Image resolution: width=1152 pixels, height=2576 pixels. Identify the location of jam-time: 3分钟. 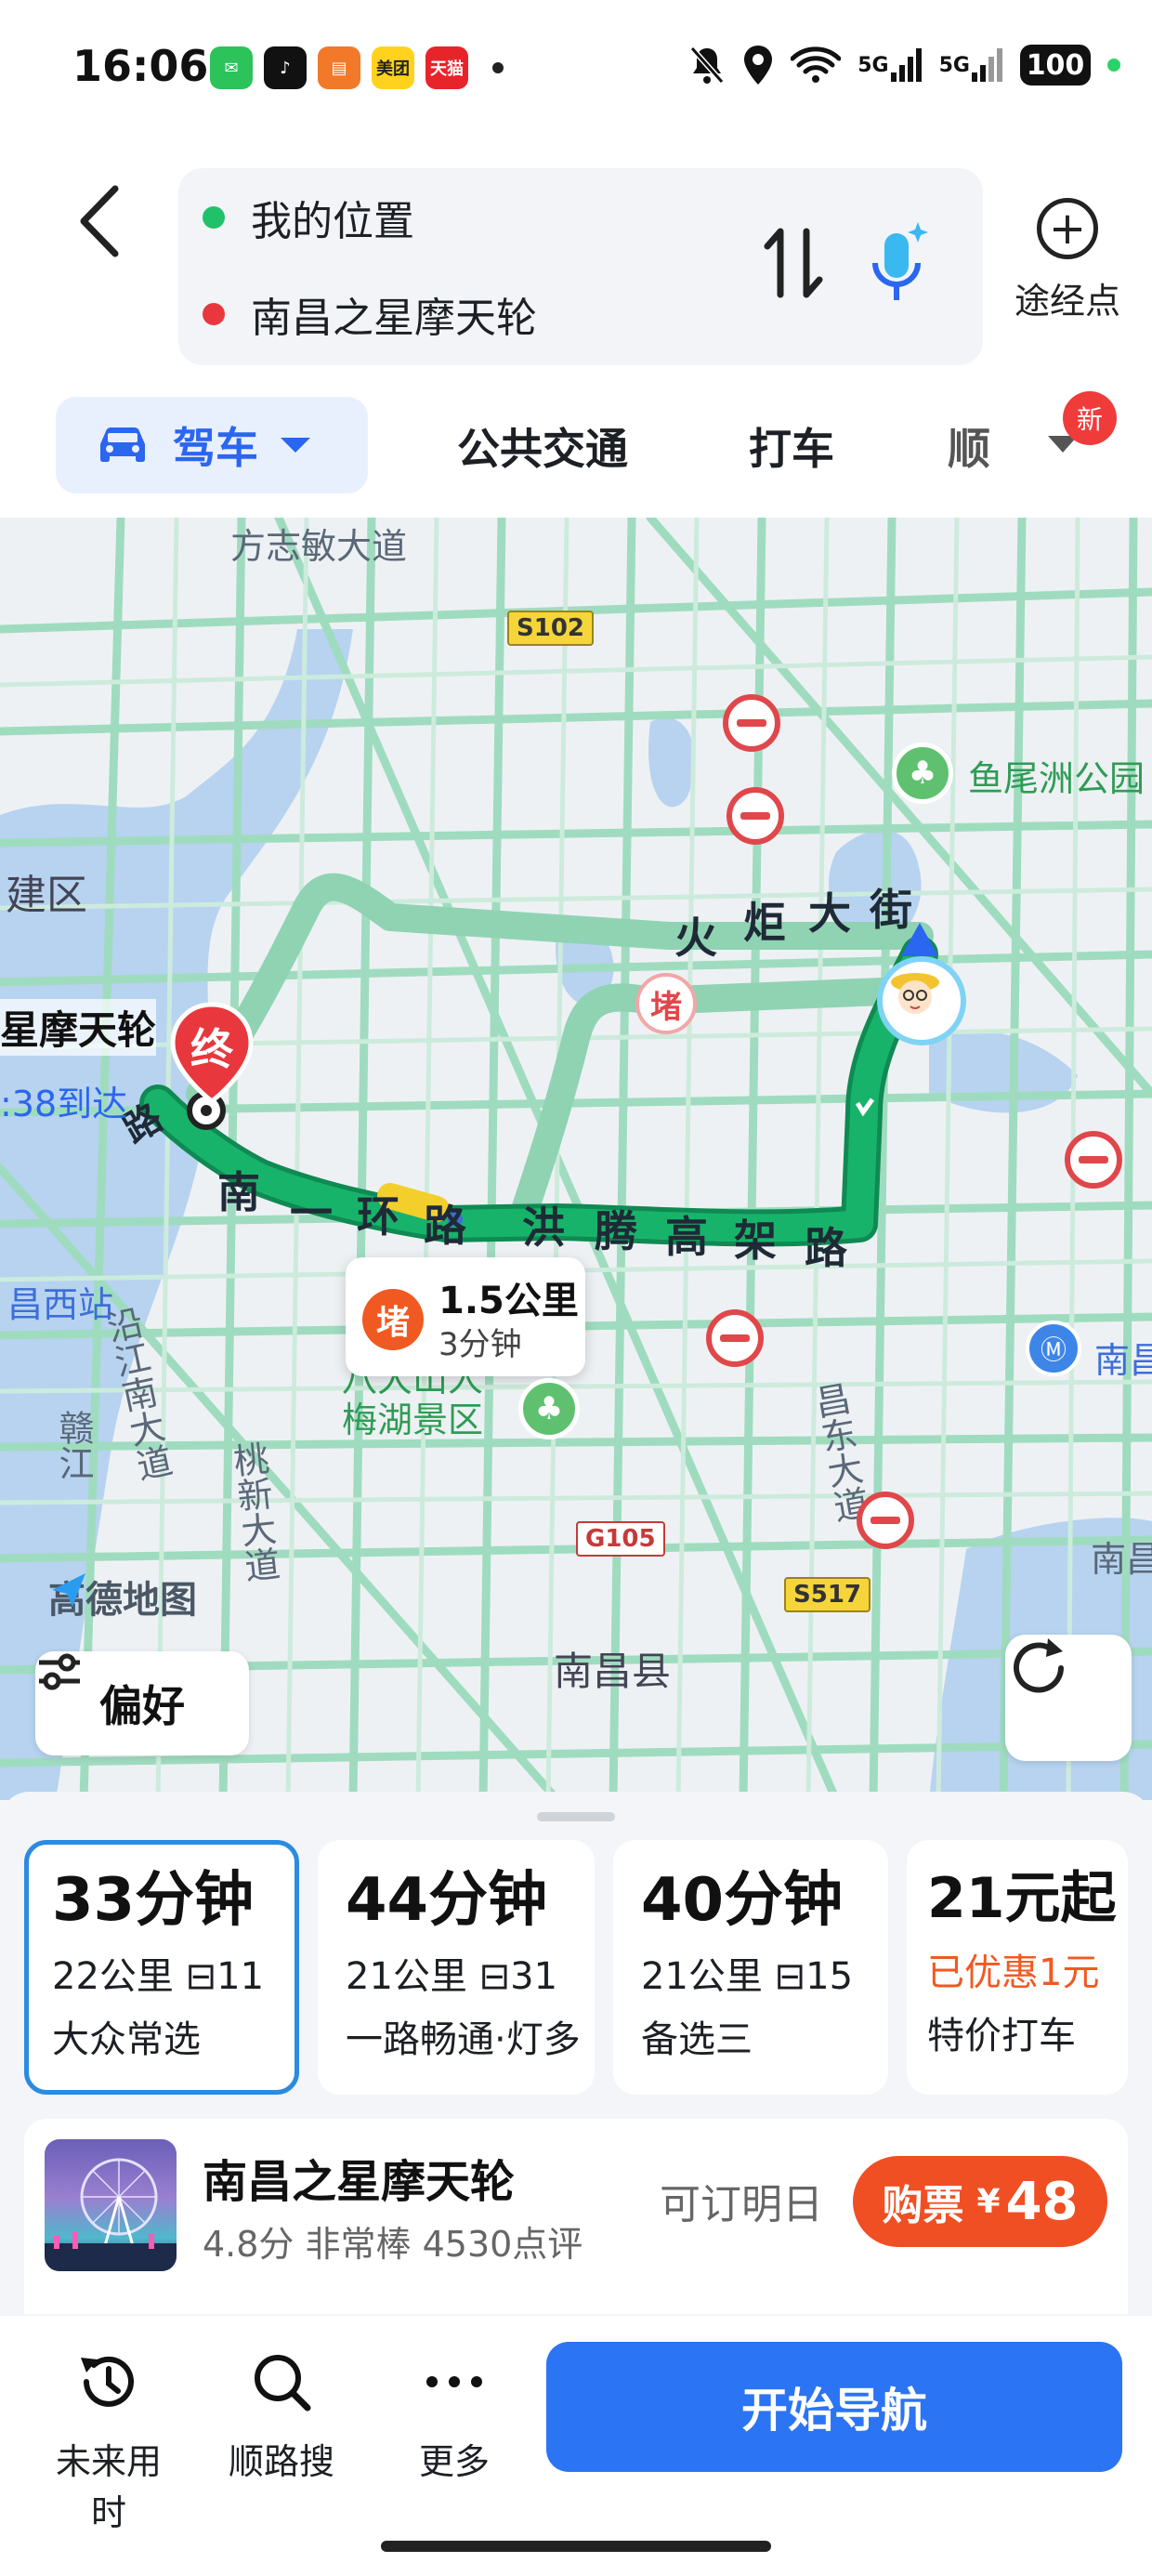
(480, 1344).